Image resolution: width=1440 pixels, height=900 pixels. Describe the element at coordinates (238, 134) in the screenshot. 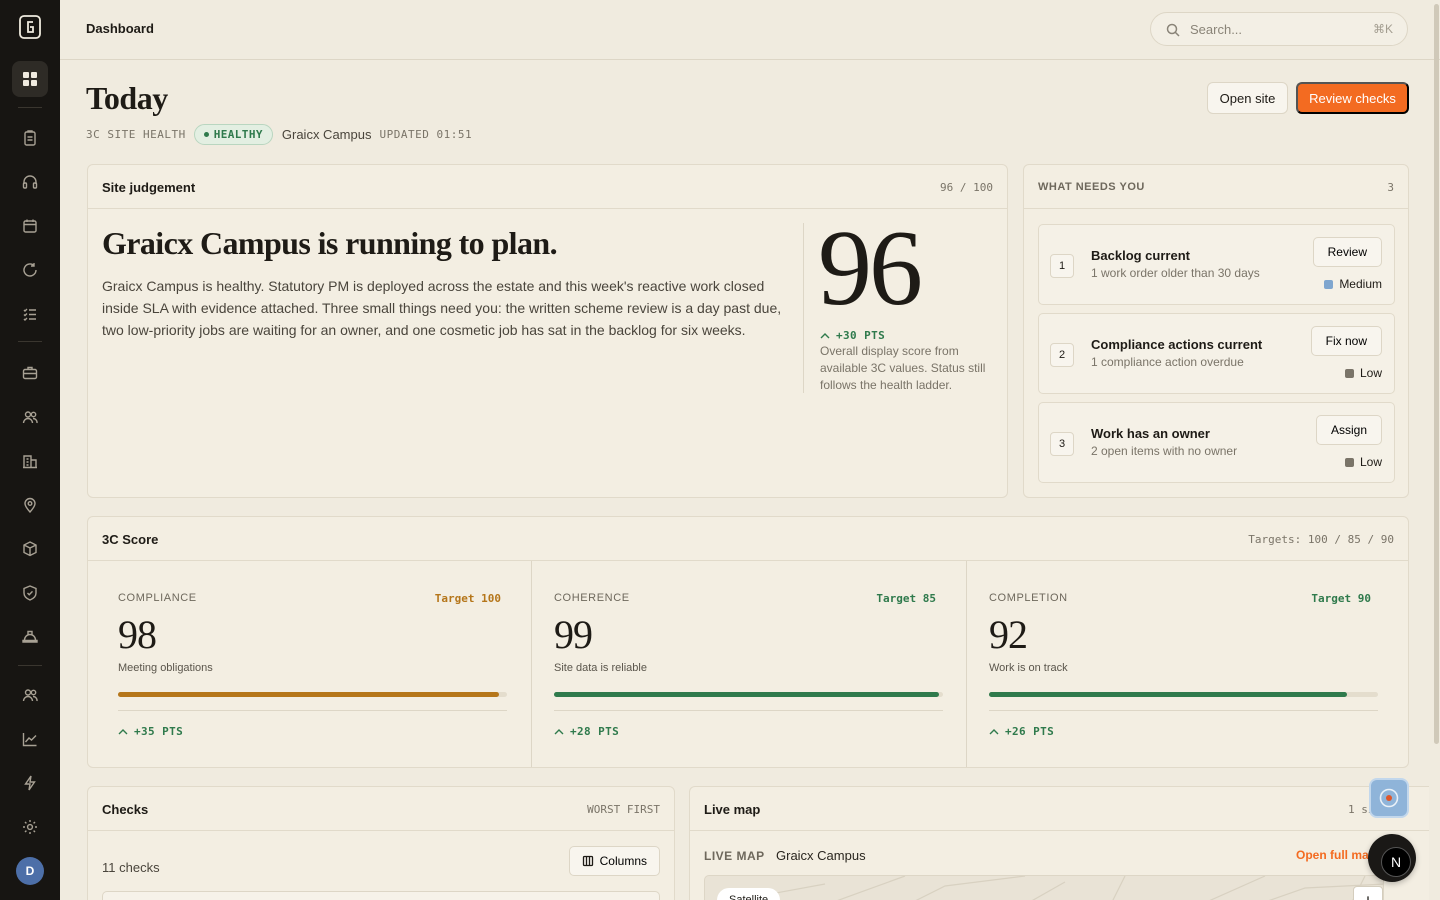

I see `status-text: HEALTHY` at that location.